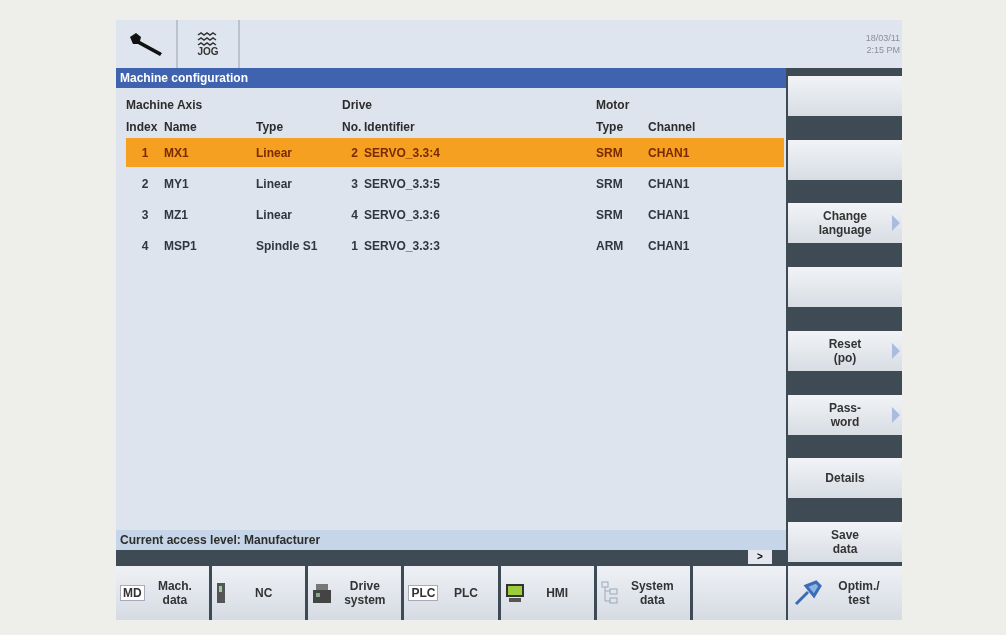  What do you see at coordinates (365, 593) in the screenshot?
I see `softkey-label: Drive system` at bounding box center [365, 593].